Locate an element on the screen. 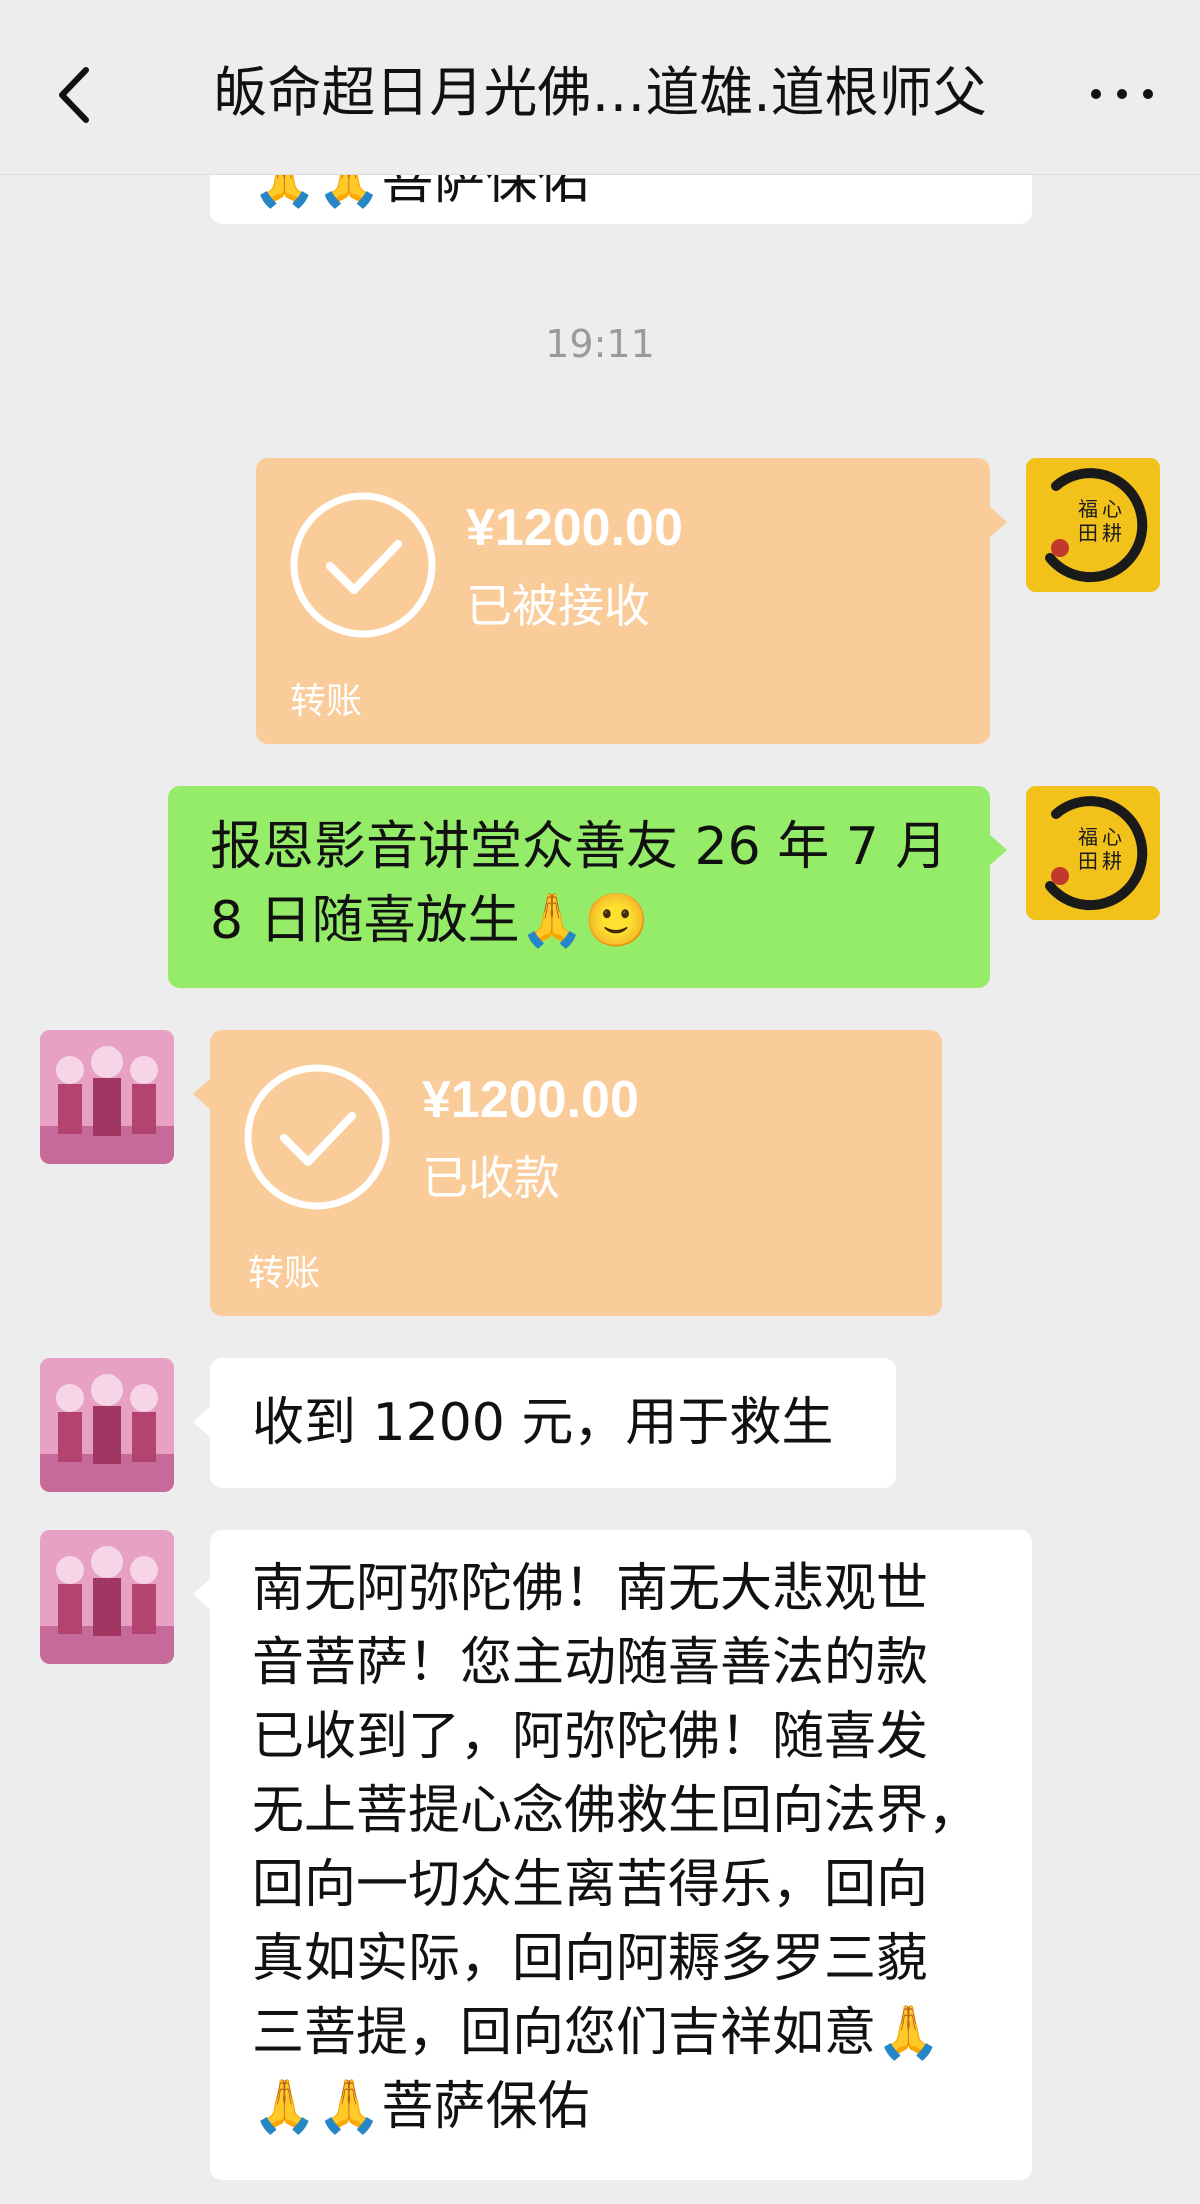 The width and height of the screenshot is (1200, 2204). transfer-card-sent: ¥1200.00 已被接收 转账 is located at coordinates (631, 601).